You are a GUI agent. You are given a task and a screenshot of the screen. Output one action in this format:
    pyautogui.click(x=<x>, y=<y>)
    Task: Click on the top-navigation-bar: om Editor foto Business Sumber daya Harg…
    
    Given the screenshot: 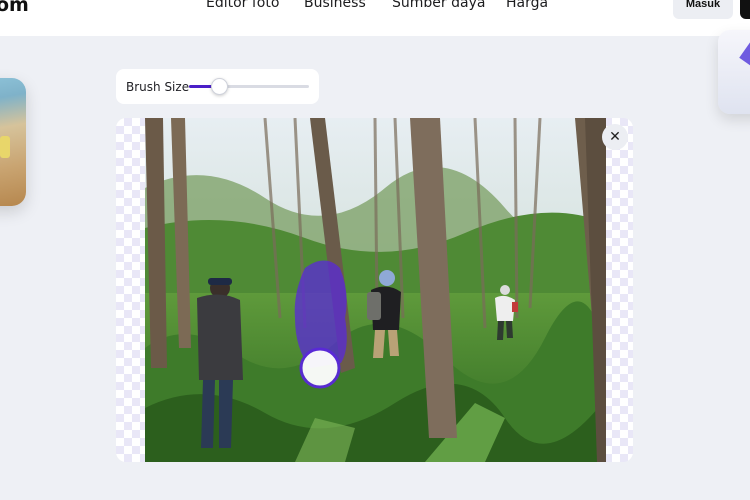 What is the action you would take?
    pyautogui.click(x=375, y=18)
    